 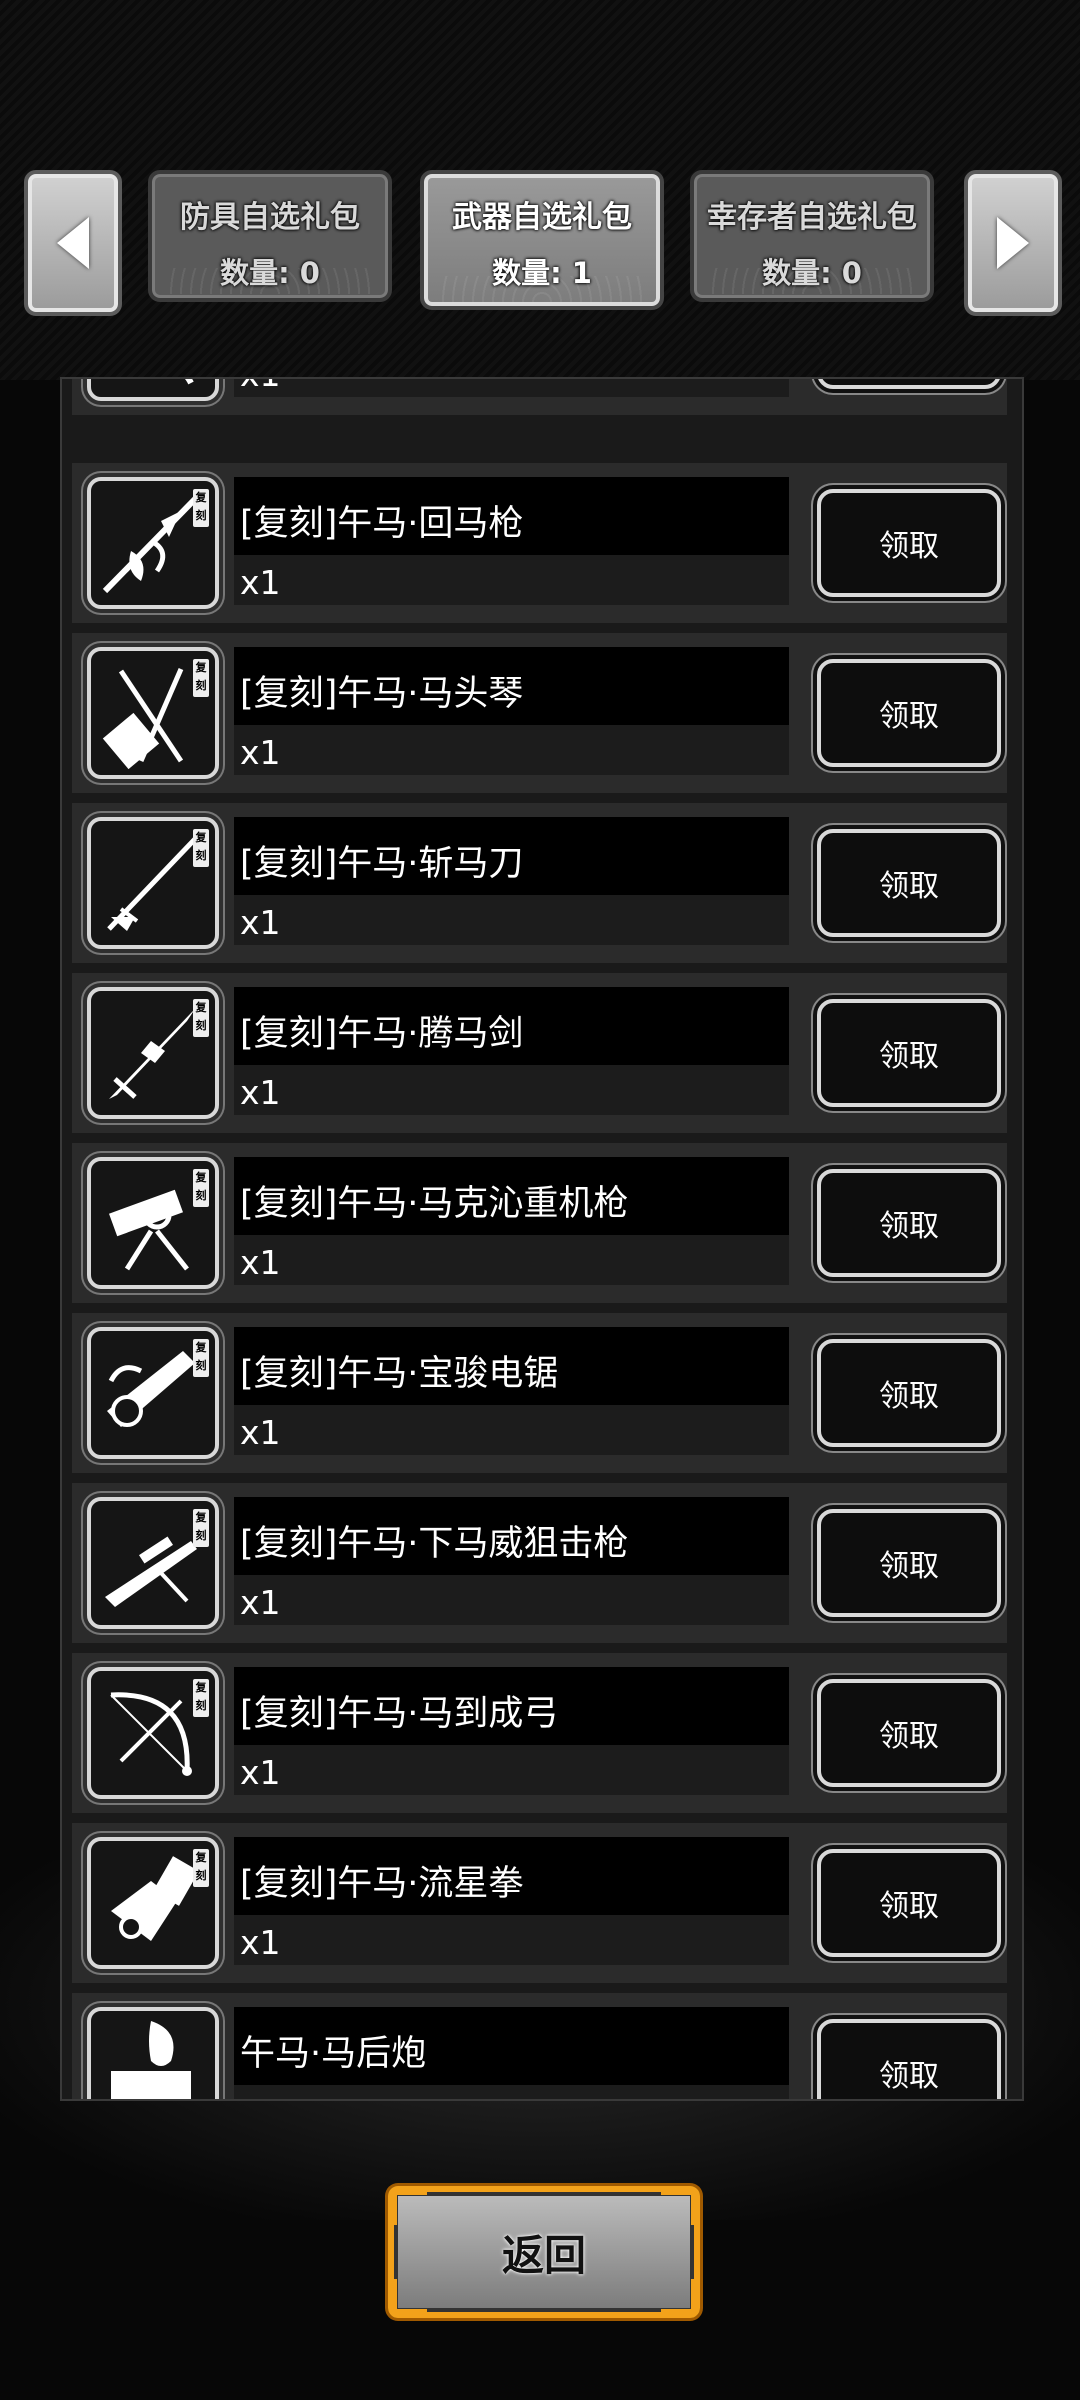 I want to click on item-name-bar: [复刻]午马·斩马刀, so click(x=511, y=856).